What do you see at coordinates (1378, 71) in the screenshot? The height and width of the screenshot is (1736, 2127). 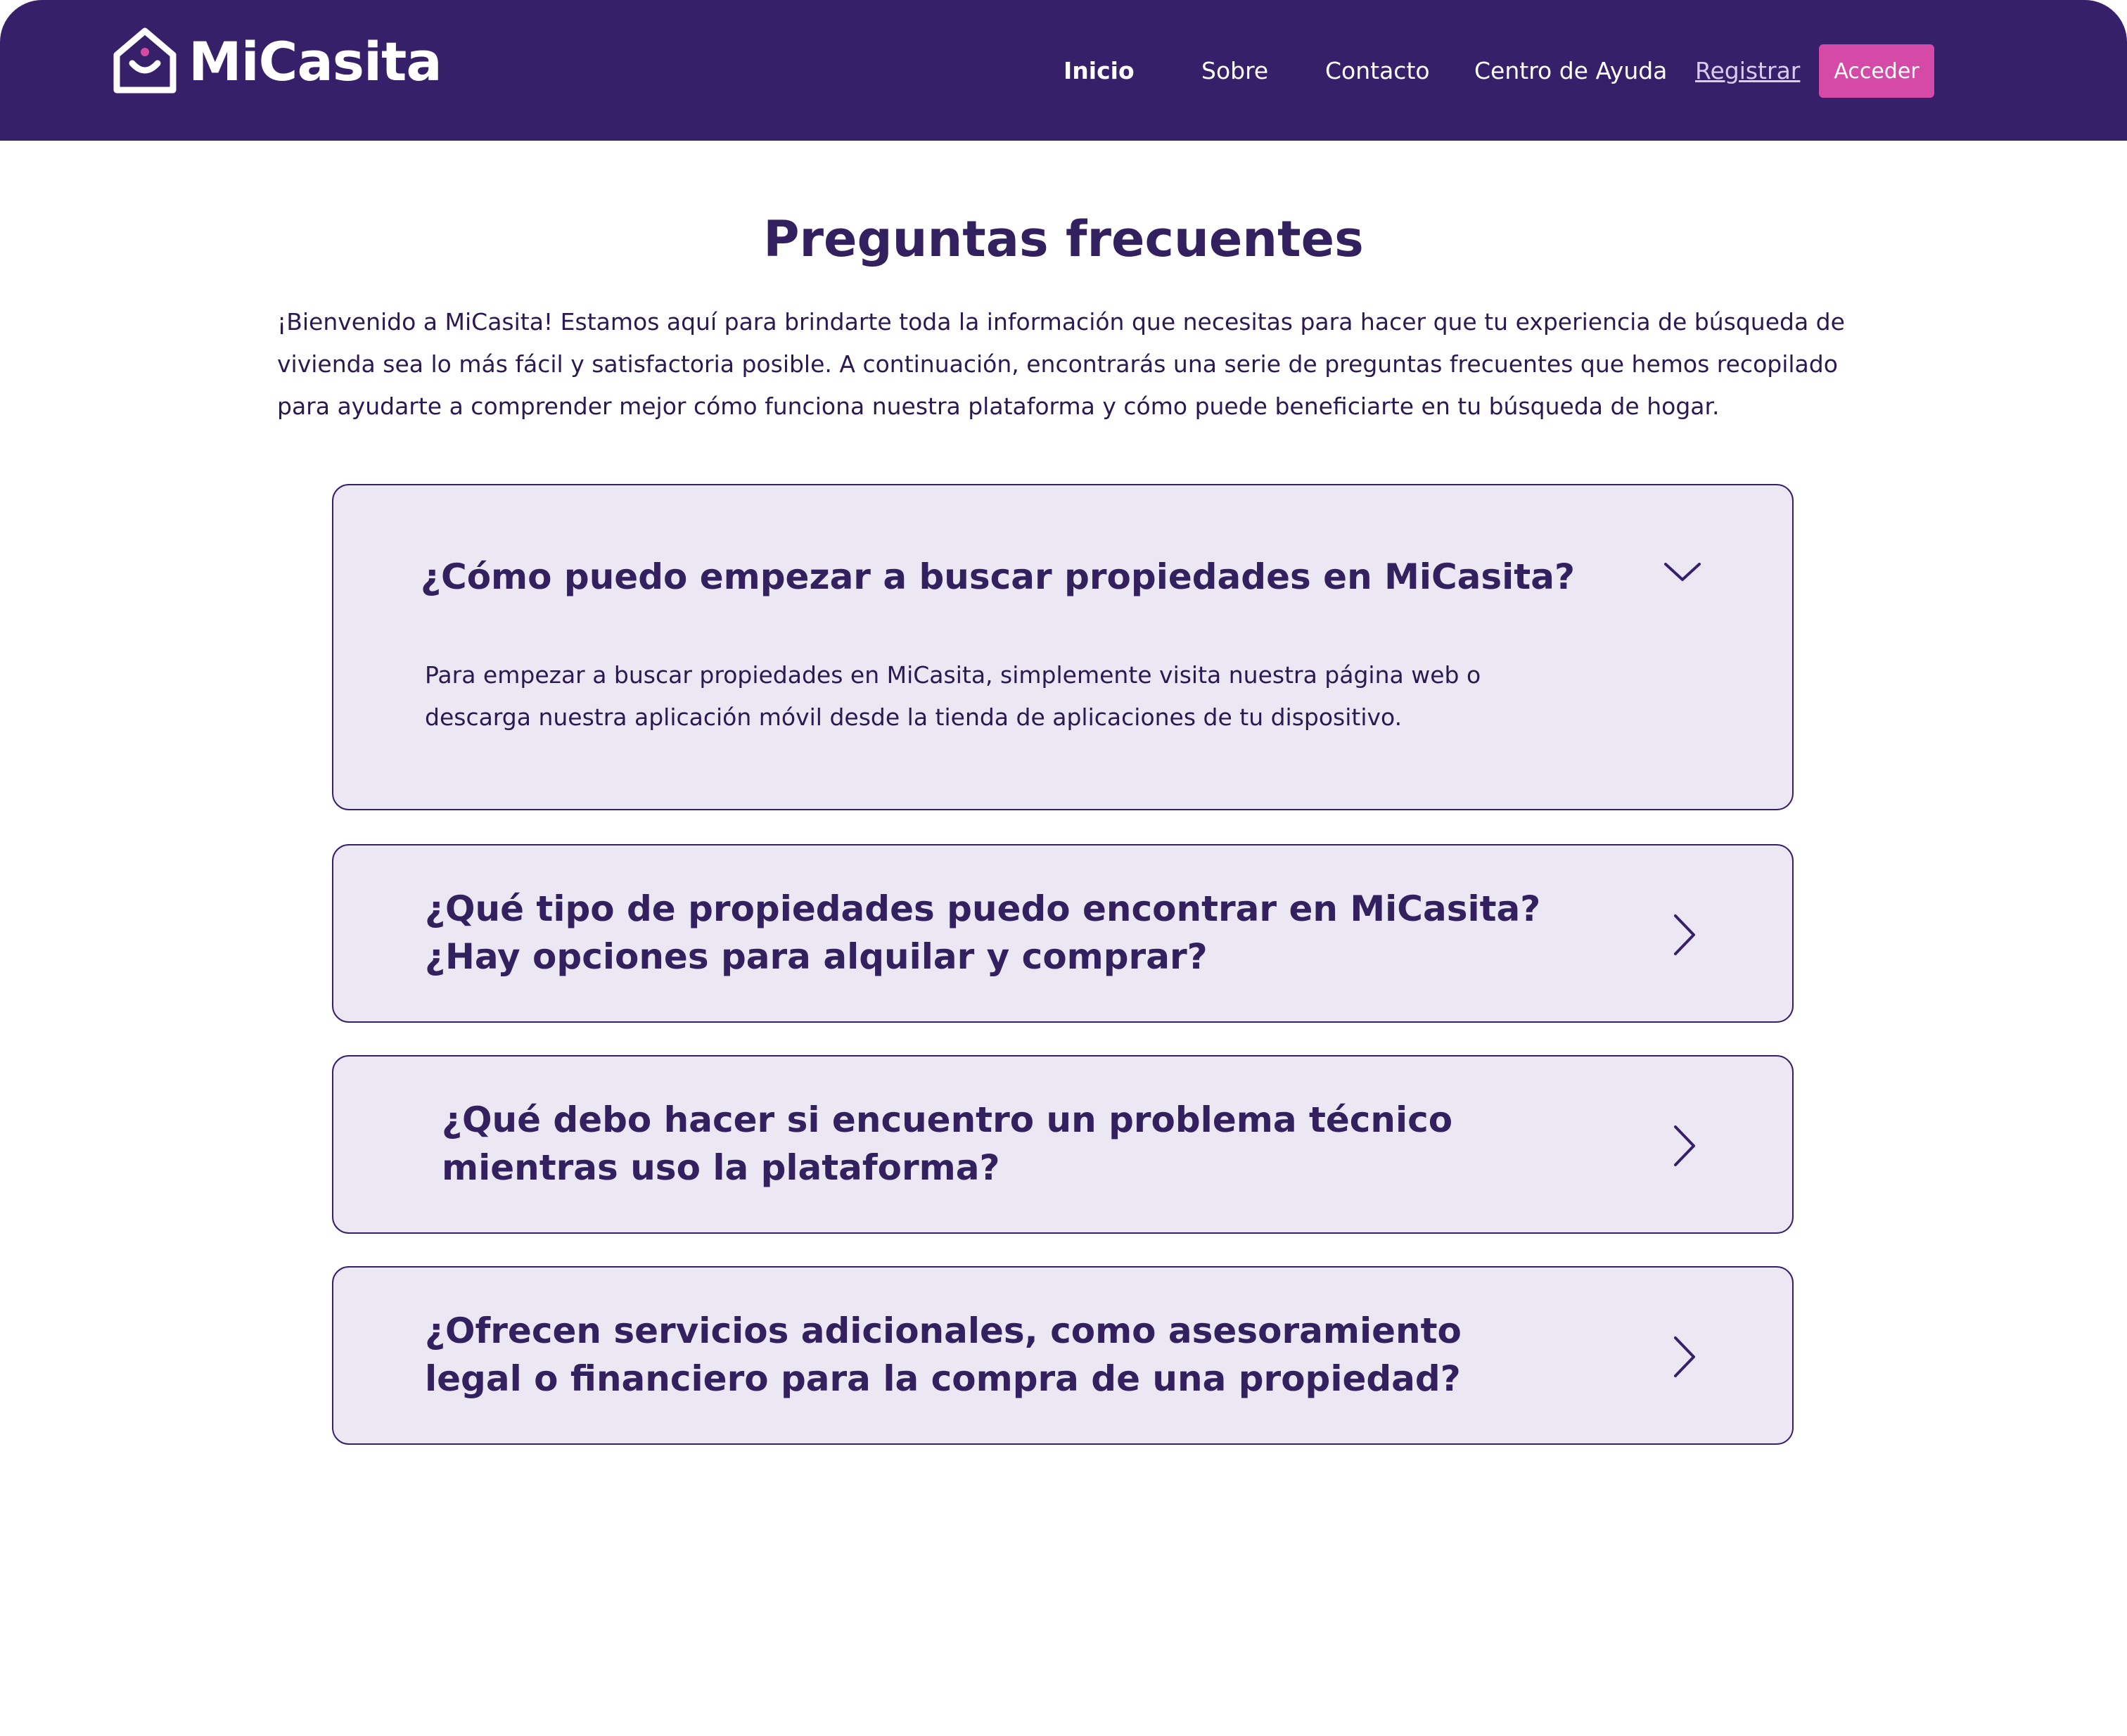 I see `nav-link-contacto: Contacto` at bounding box center [1378, 71].